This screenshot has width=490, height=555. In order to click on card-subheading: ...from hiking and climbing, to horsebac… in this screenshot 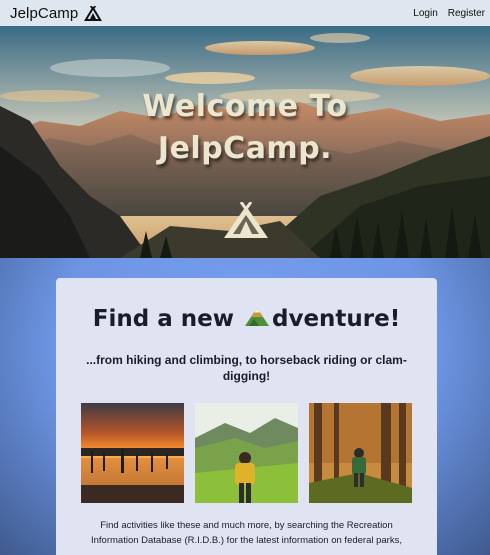, I will do `click(246, 368)`.